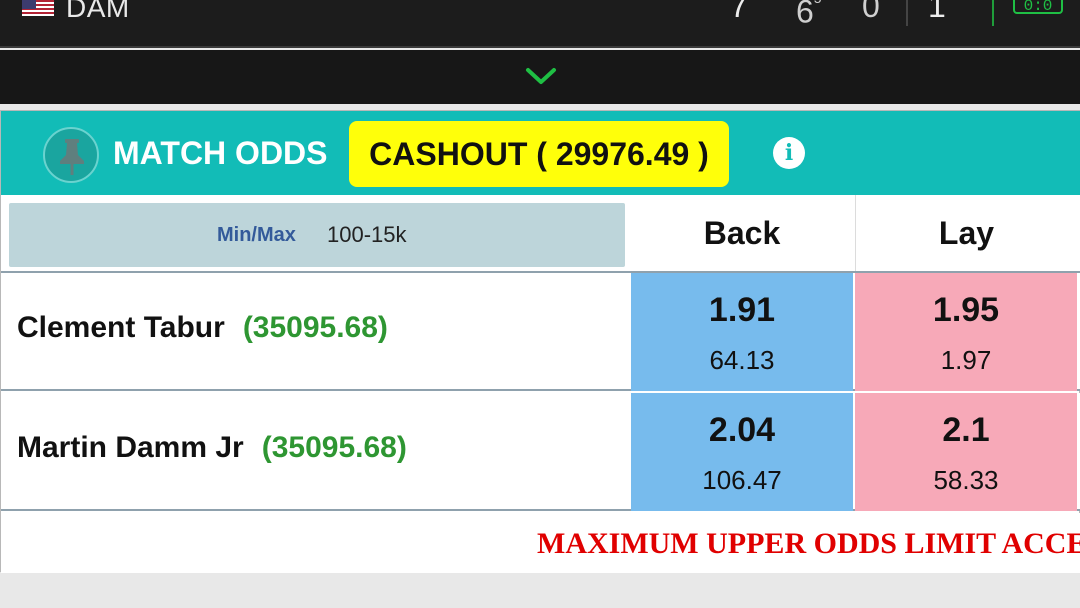 This screenshot has width=1080, height=608. What do you see at coordinates (742, 452) in the screenshot?
I see `back-odds-cell: 2.04 106.47` at bounding box center [742, 452].